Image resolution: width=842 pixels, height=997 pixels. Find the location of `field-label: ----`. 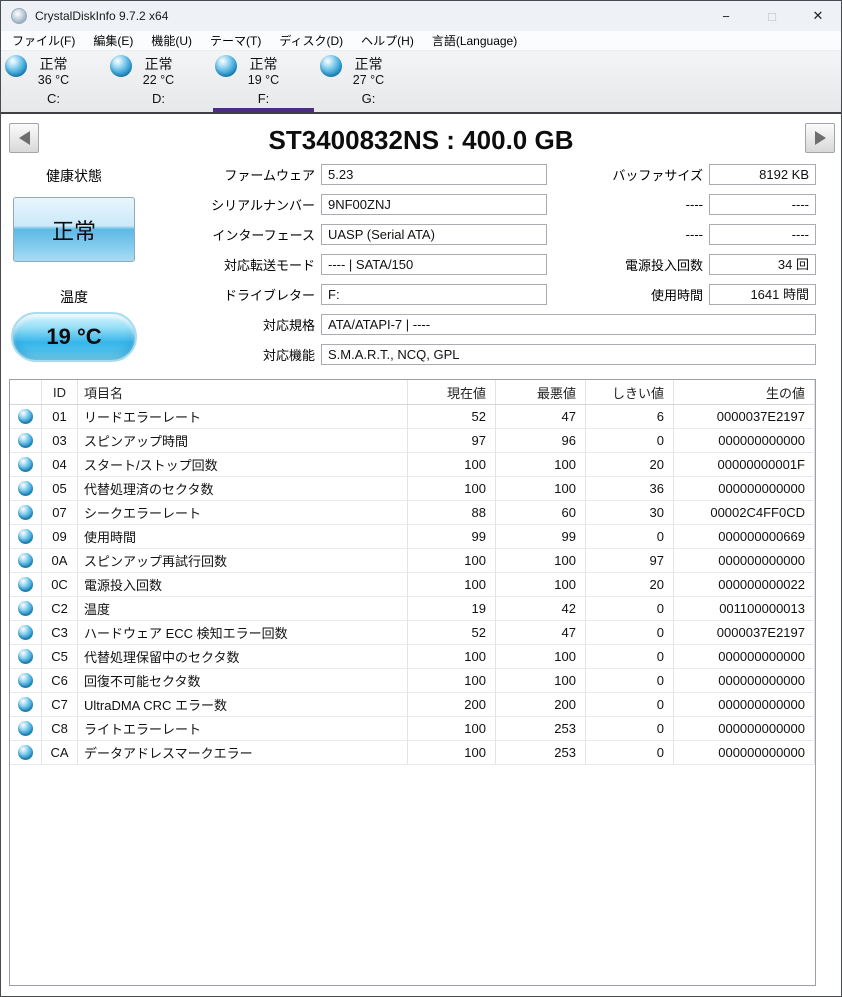

field-label: ---- is located at coordinates (694, 234).